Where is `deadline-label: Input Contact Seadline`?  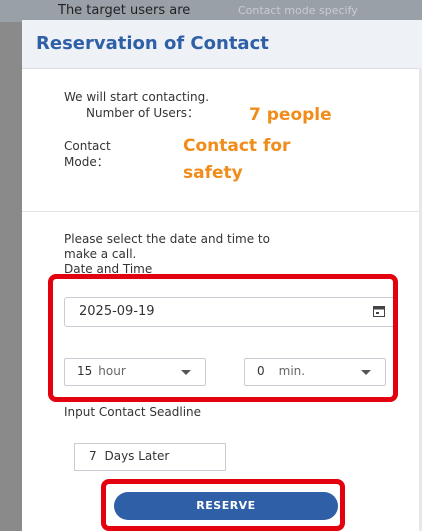
deadline-label: Input Contact Seadline is located at coordinates (133, 412).